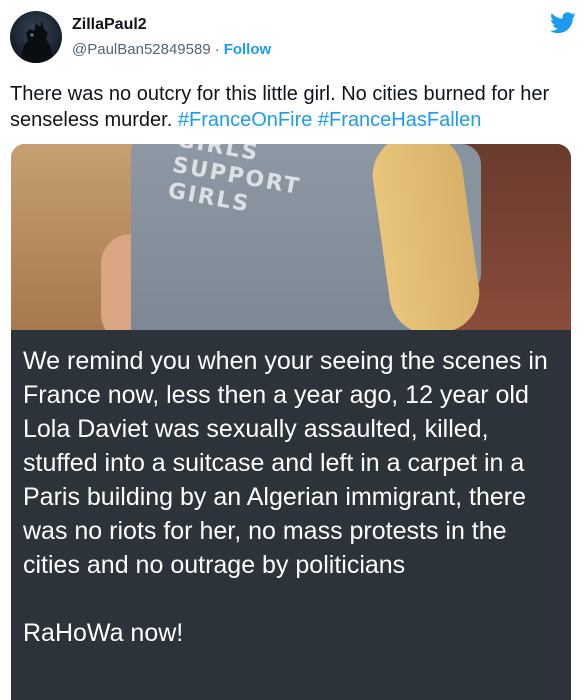 This screenshot has height=700, width=586. What do you see at coordinates (563, 23) in the screenshot?
I see `twitter-bird-icon` at bounding box center [563, 23].